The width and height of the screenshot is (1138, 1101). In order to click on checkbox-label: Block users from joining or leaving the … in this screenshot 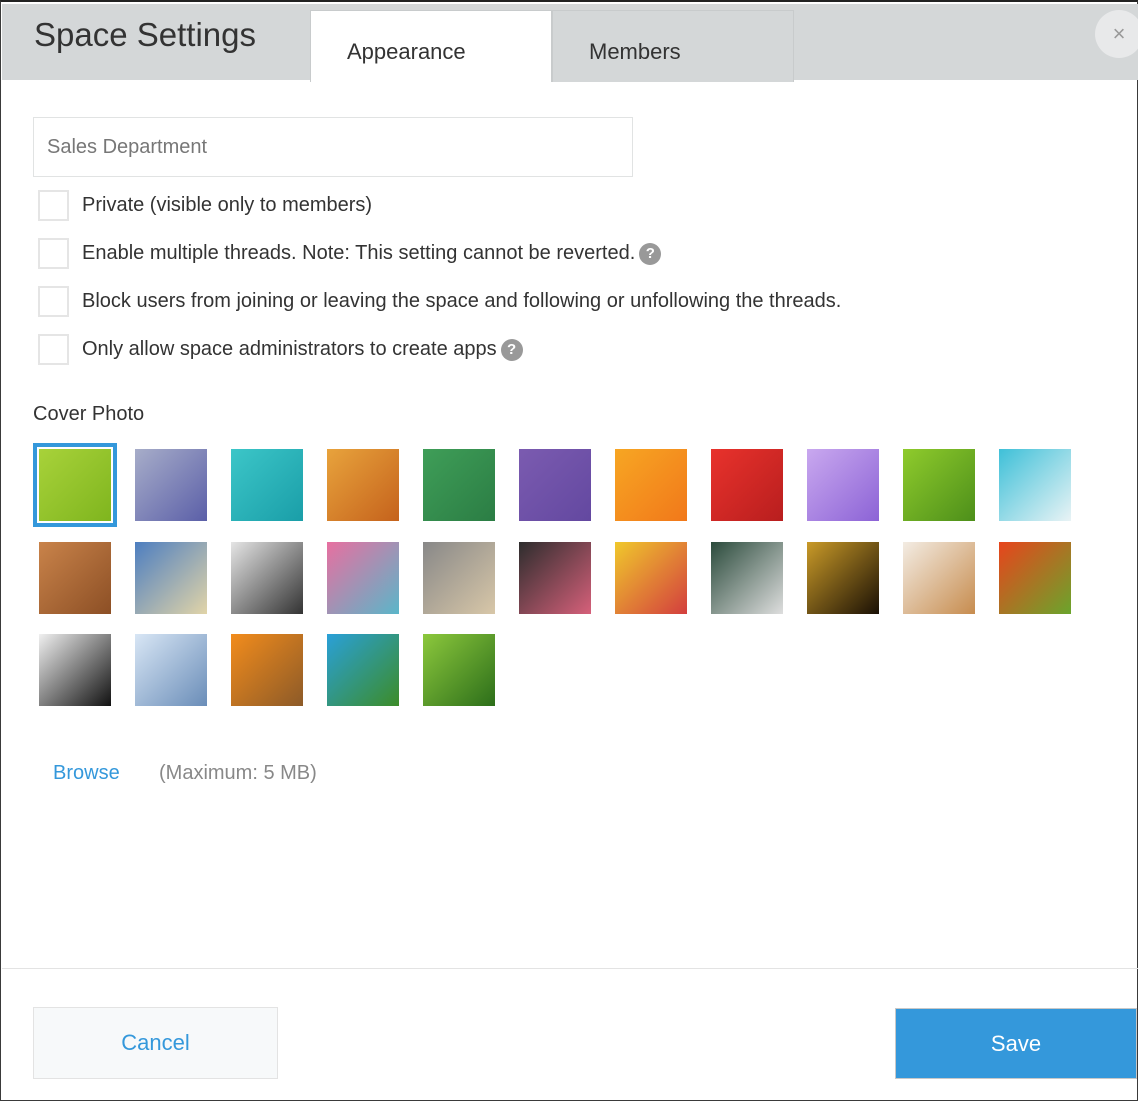, I will do `click(462, 301)`.